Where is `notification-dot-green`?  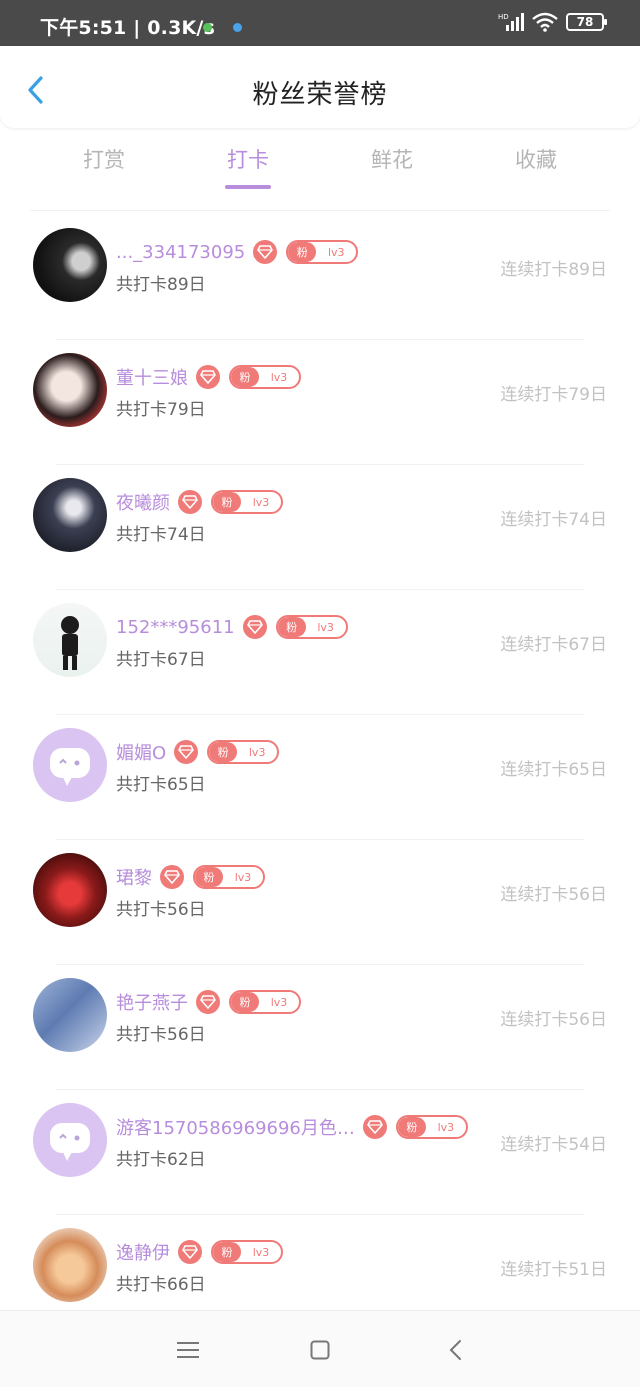 notification-dot-green is located at coordinates (207, 27).